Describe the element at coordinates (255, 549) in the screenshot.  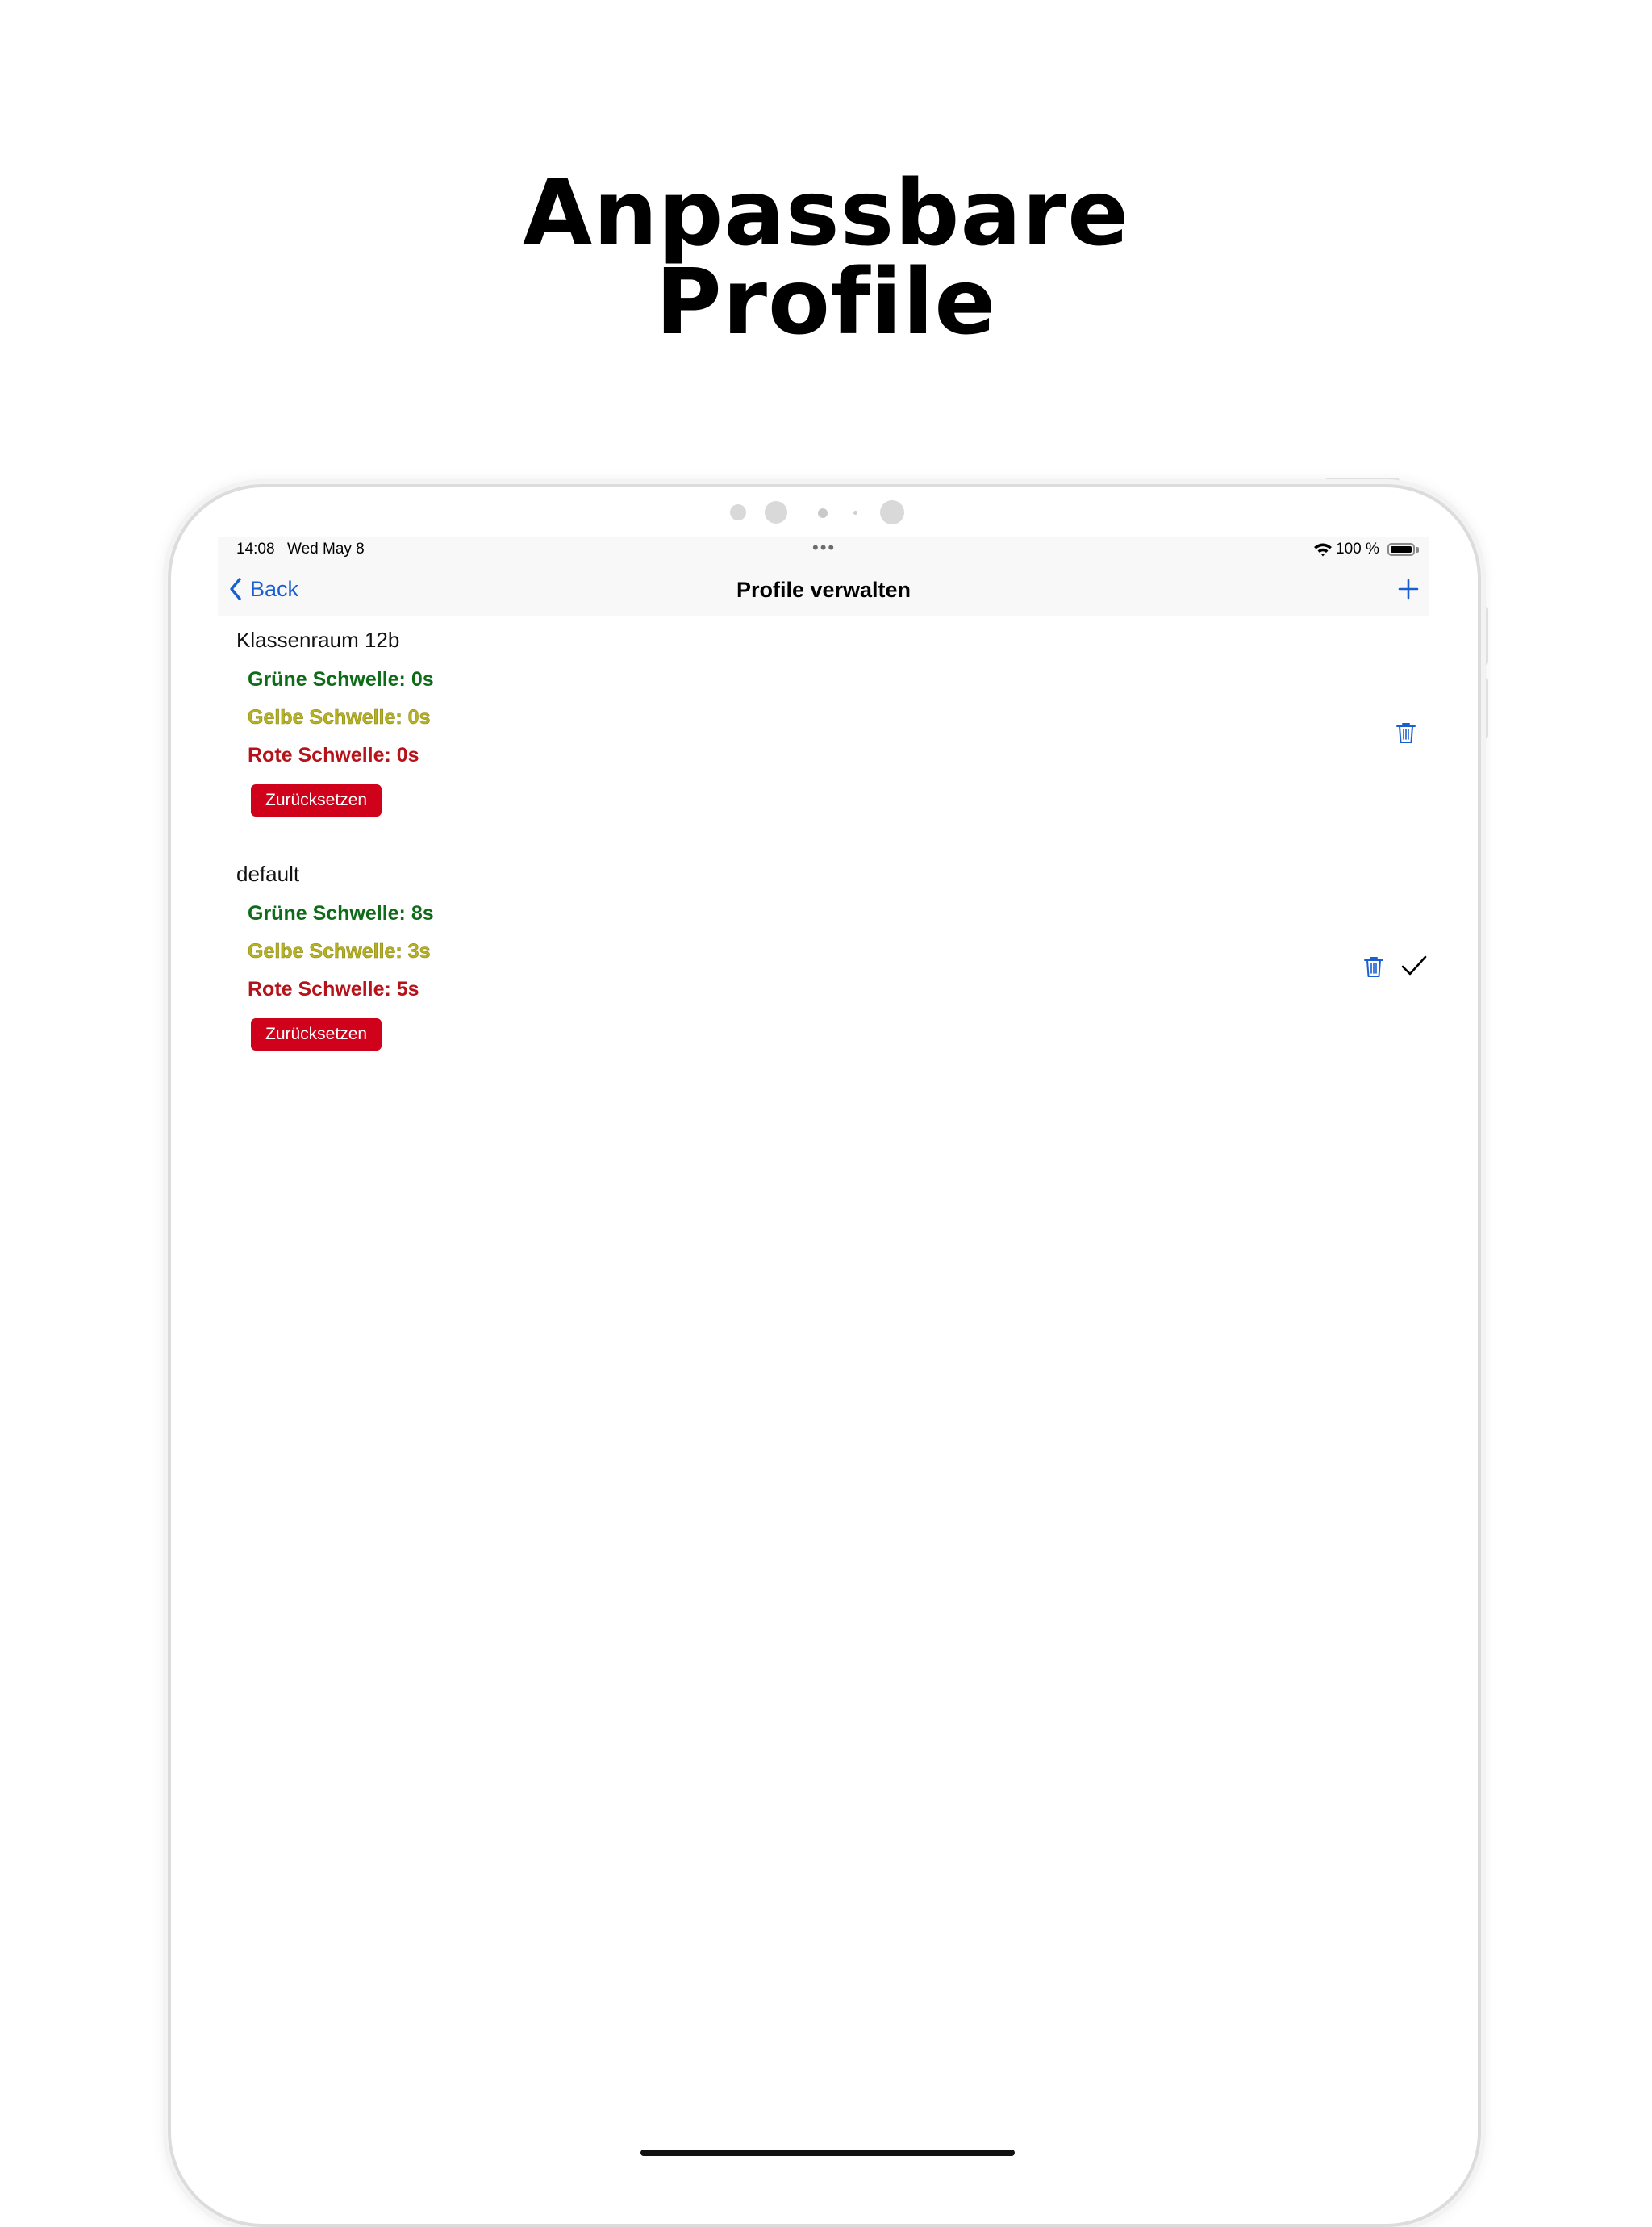
I see `status-time: 14:08` at that location.